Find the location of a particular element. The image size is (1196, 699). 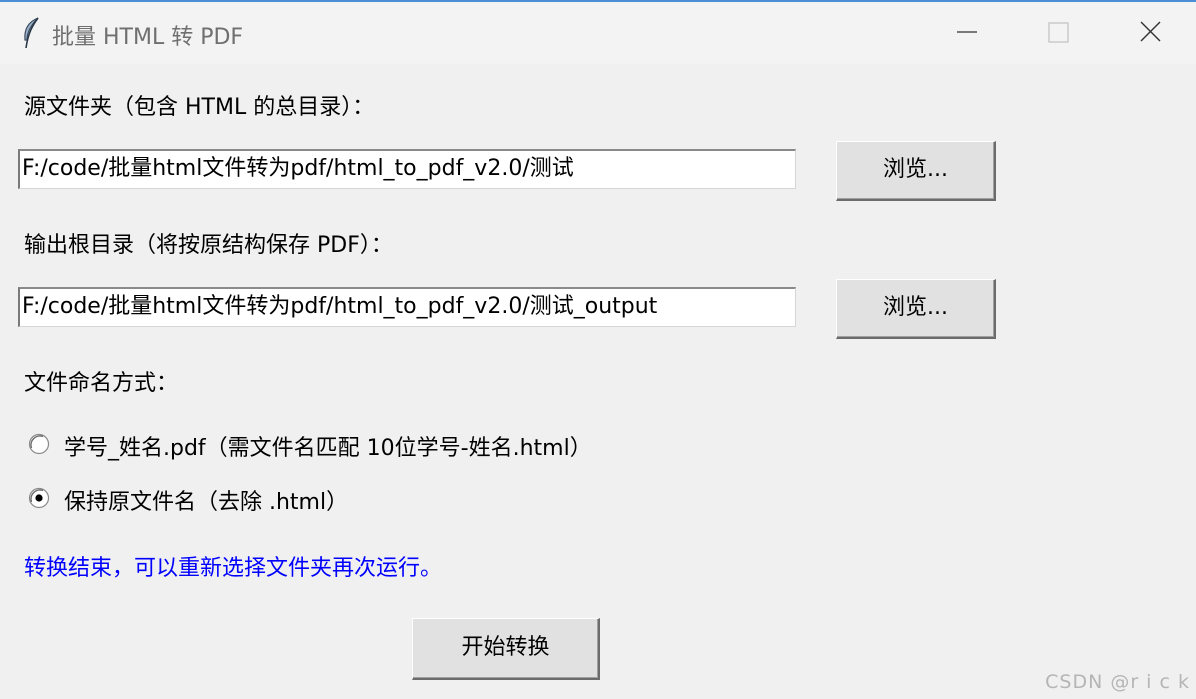

minimize-icon is located at coordinates (967, 32).